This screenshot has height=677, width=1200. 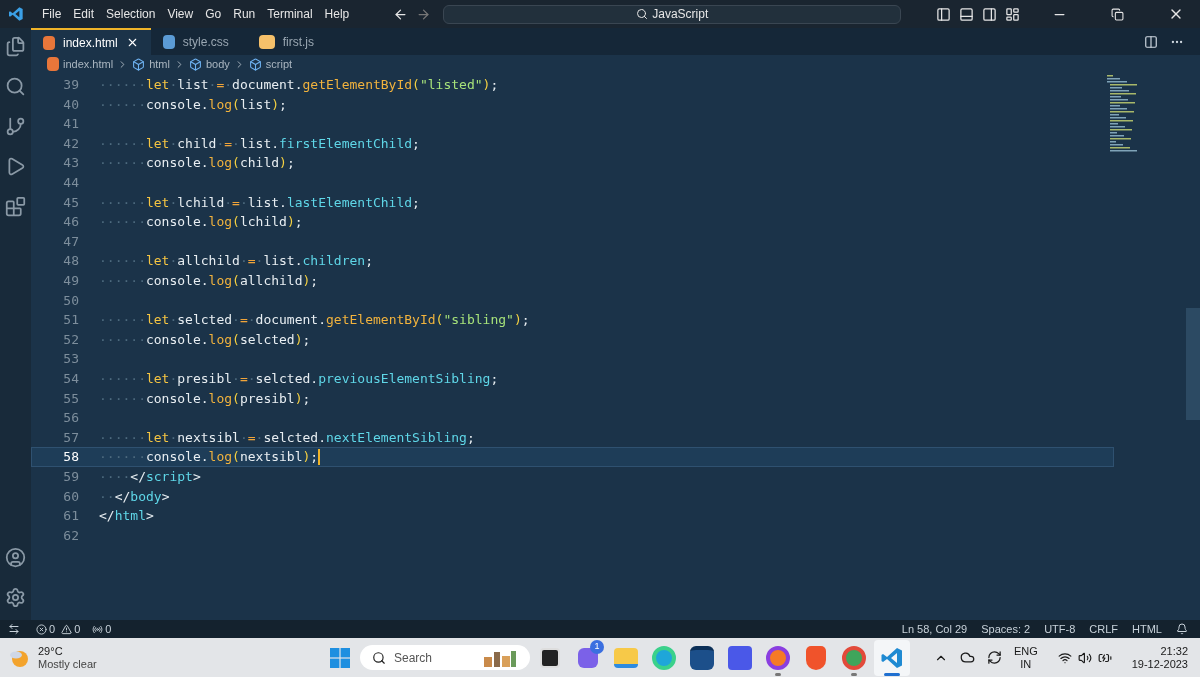 What do you see at coordinates (70, 418) in the screenshot?
I see `line-number: 56` at bounding box center [70, 418].